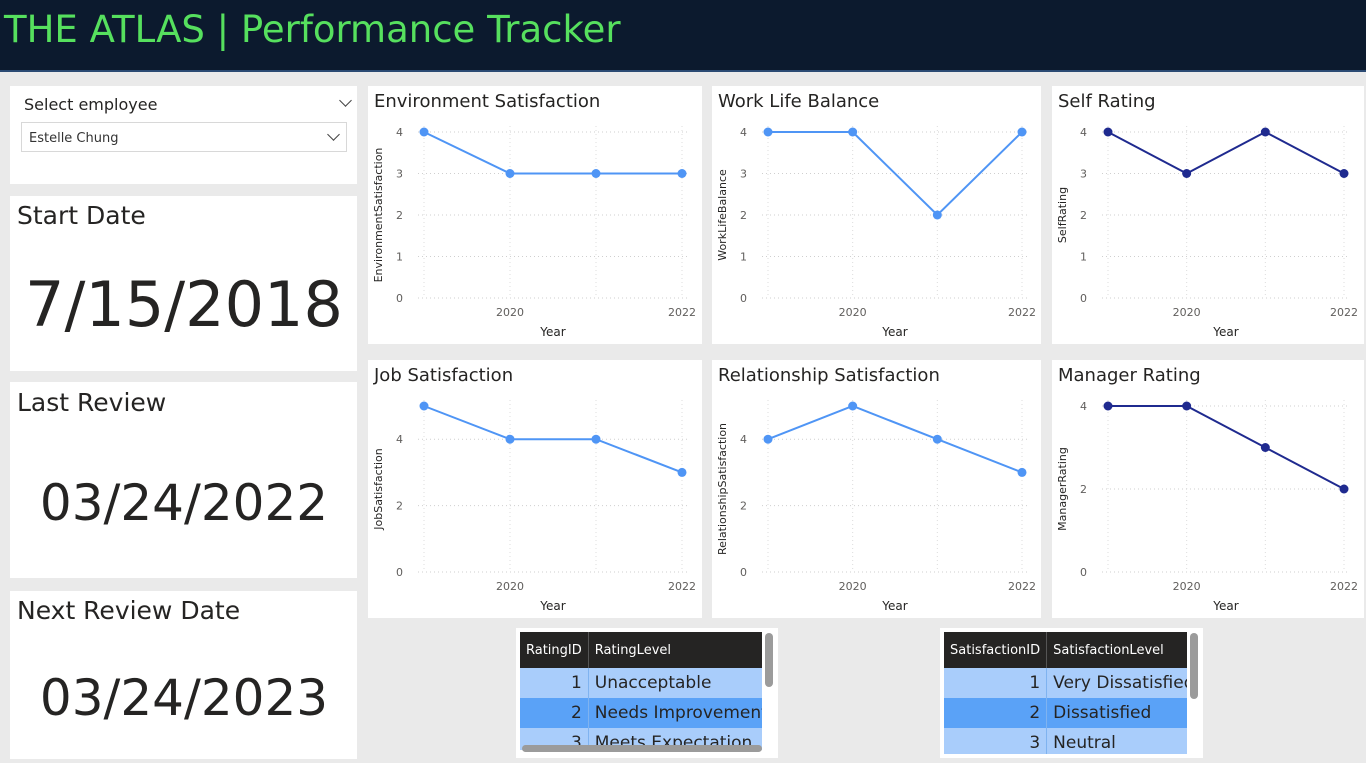 This screenshot has width=1366, height=763. I want to click on employee-slicer: Select employee Estelle Chung, so click(183, 135).